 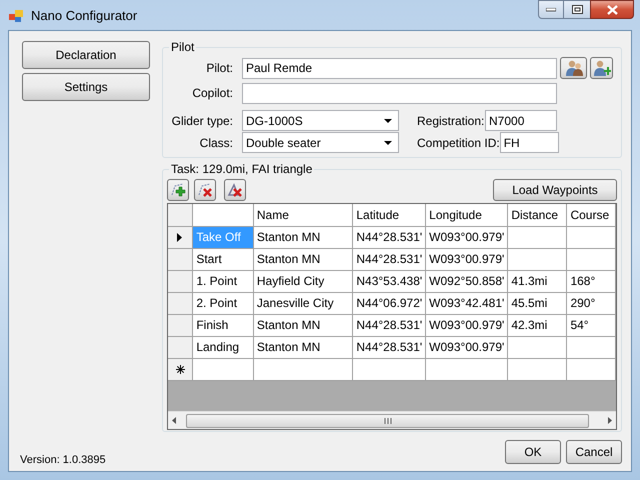 What do you see at coordinates (303, 281) in the screenshot?
I see `table-cell: Hayfield City` at bounding box center [303, 281].